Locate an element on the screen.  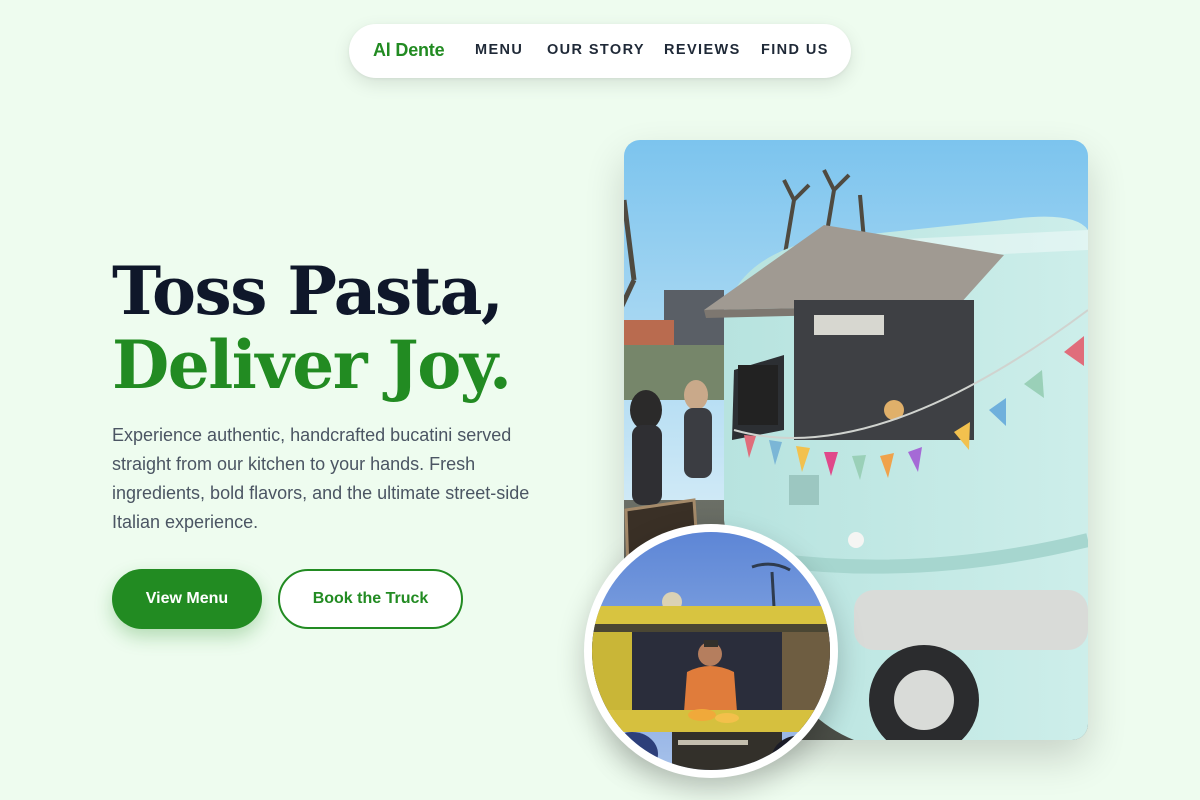
view-menu-button: View Menu is located at coordinates (187, 599).